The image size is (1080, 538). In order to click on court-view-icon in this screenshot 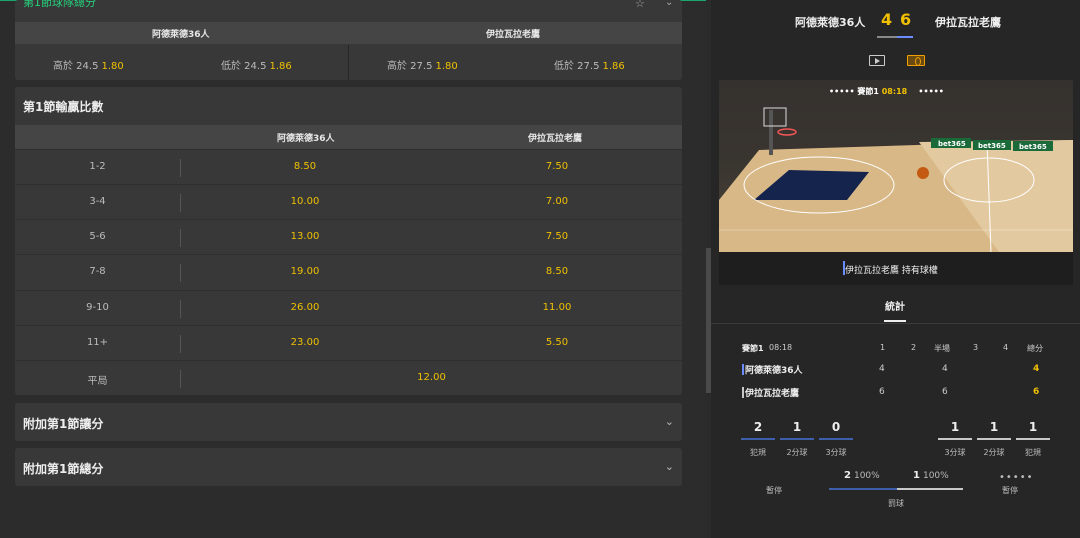, I will do `click(916, 60)`.